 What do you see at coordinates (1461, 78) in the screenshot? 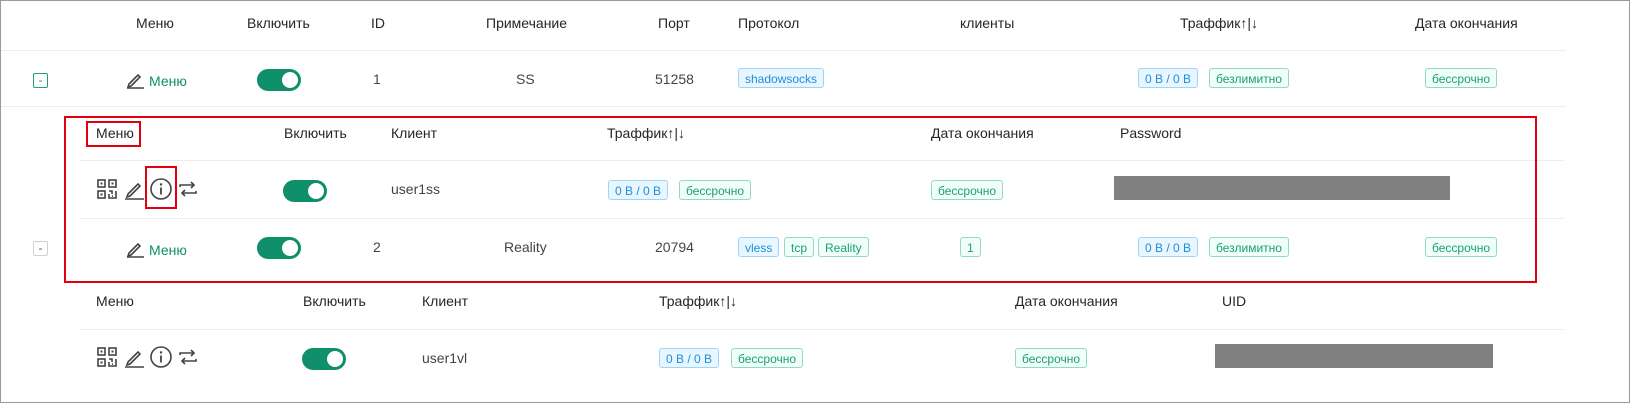
I see `expiry-tag: бессрочно` at bounding box center [1461, 78].